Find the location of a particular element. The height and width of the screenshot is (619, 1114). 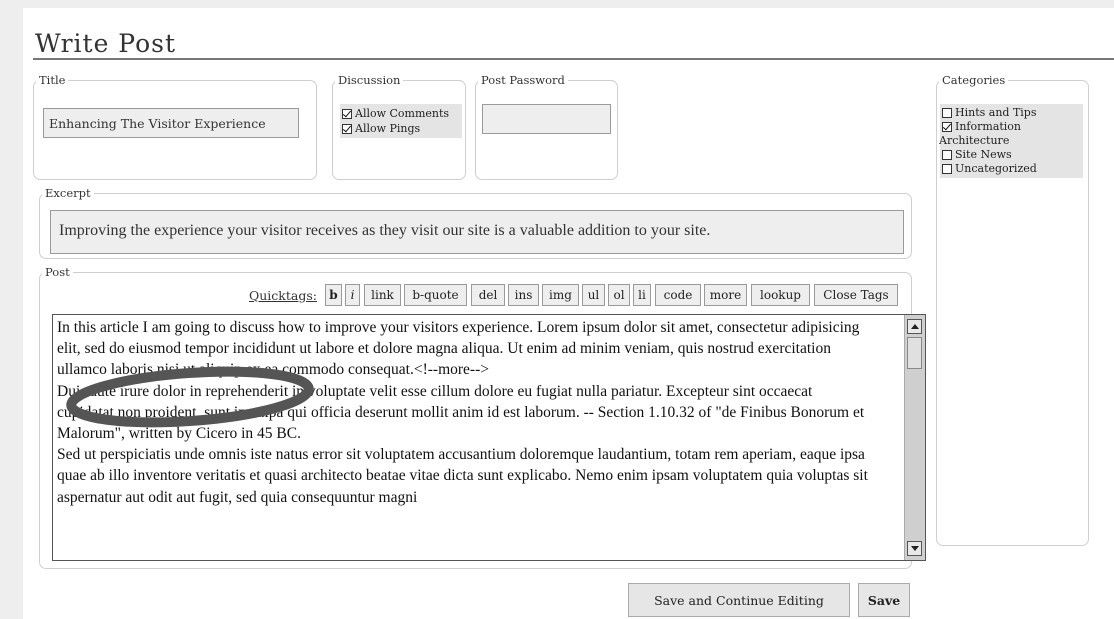

title-divider is located at coordinates (573, 59).